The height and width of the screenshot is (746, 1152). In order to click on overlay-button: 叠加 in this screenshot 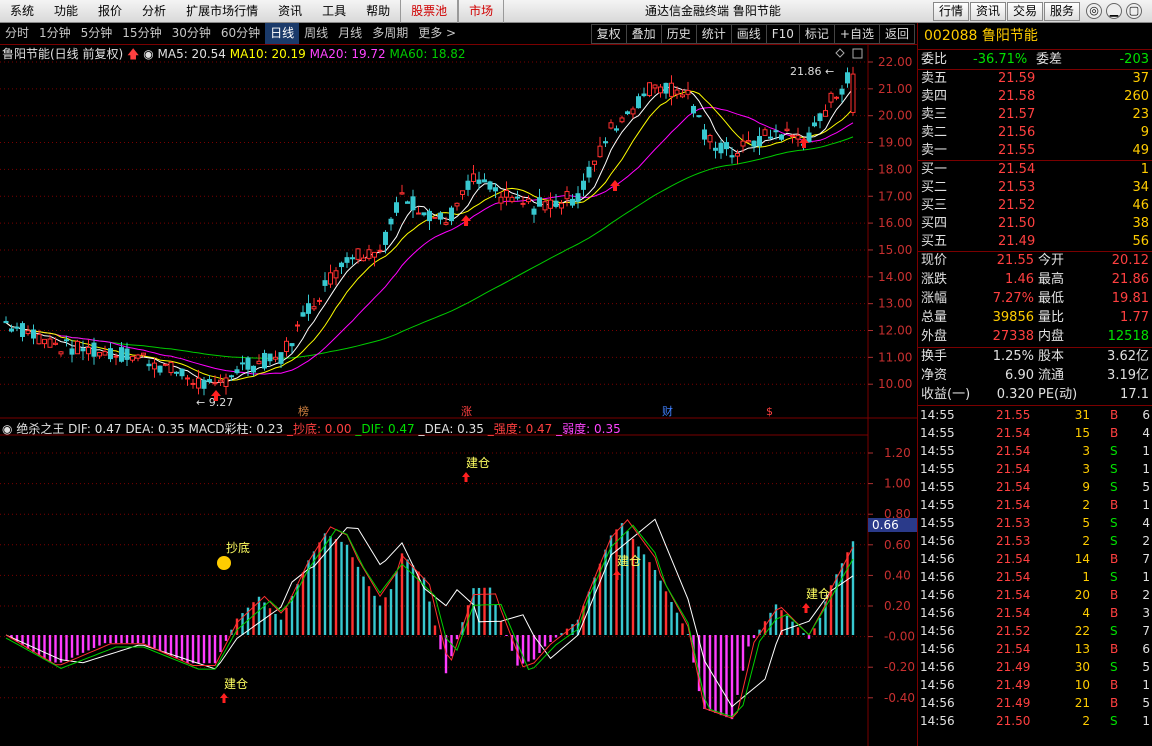, I will do `click(643, 34)`.